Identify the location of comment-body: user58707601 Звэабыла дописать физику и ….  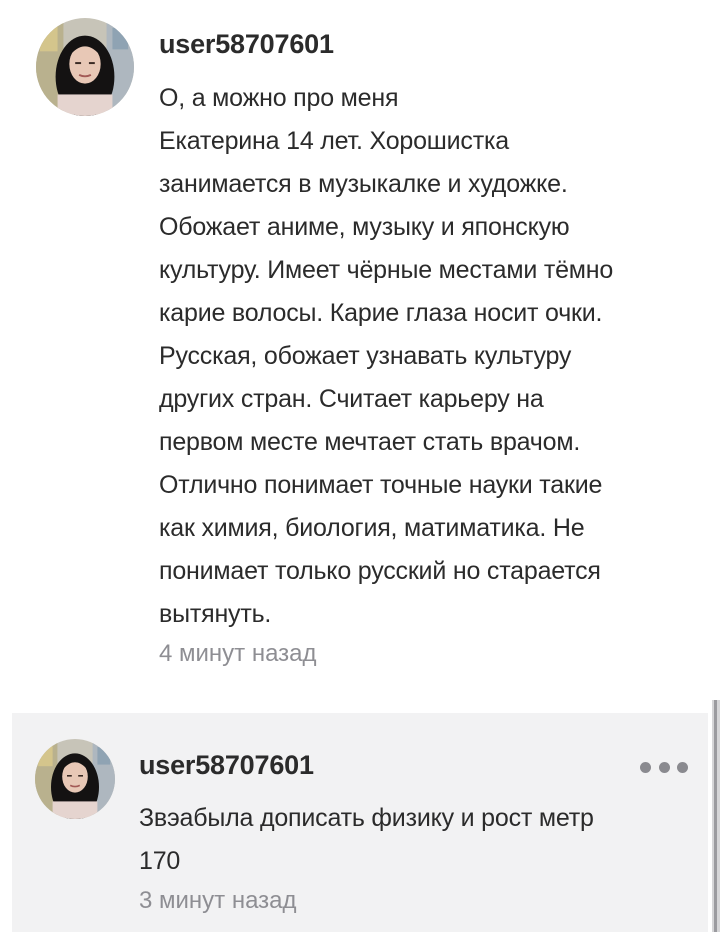
(419, 833).